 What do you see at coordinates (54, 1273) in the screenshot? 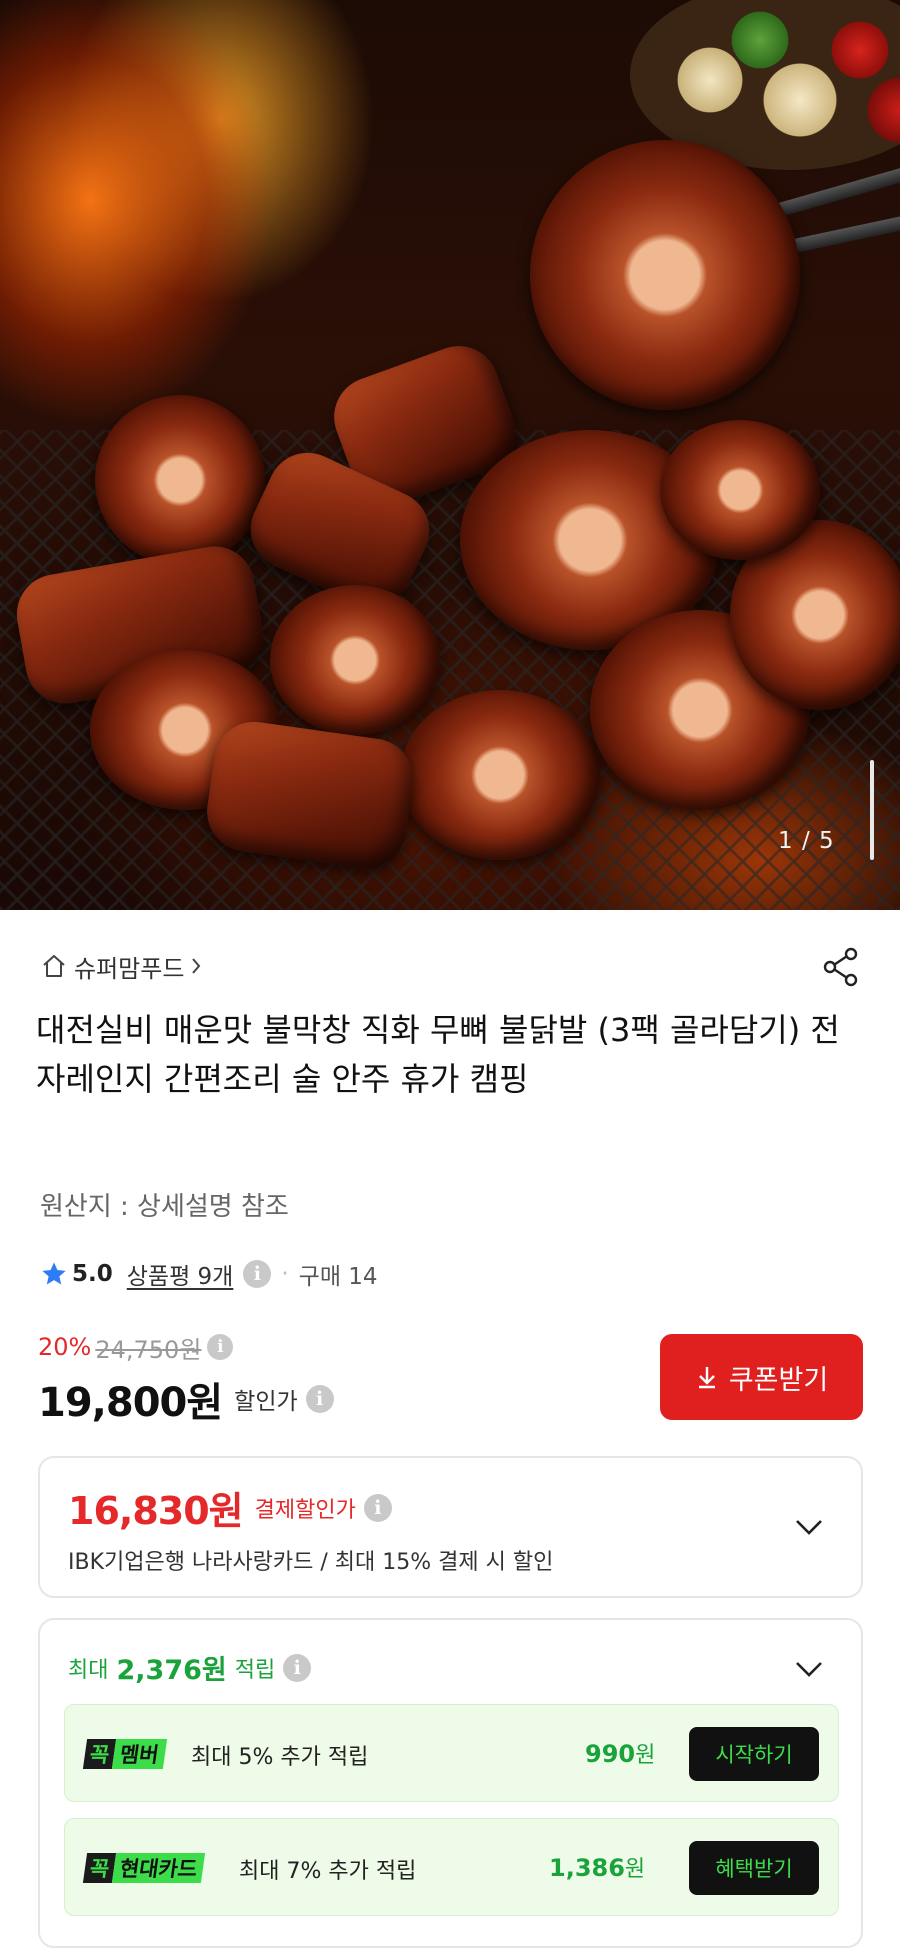
I see `star-icon` at bounding box center [54, 1273].